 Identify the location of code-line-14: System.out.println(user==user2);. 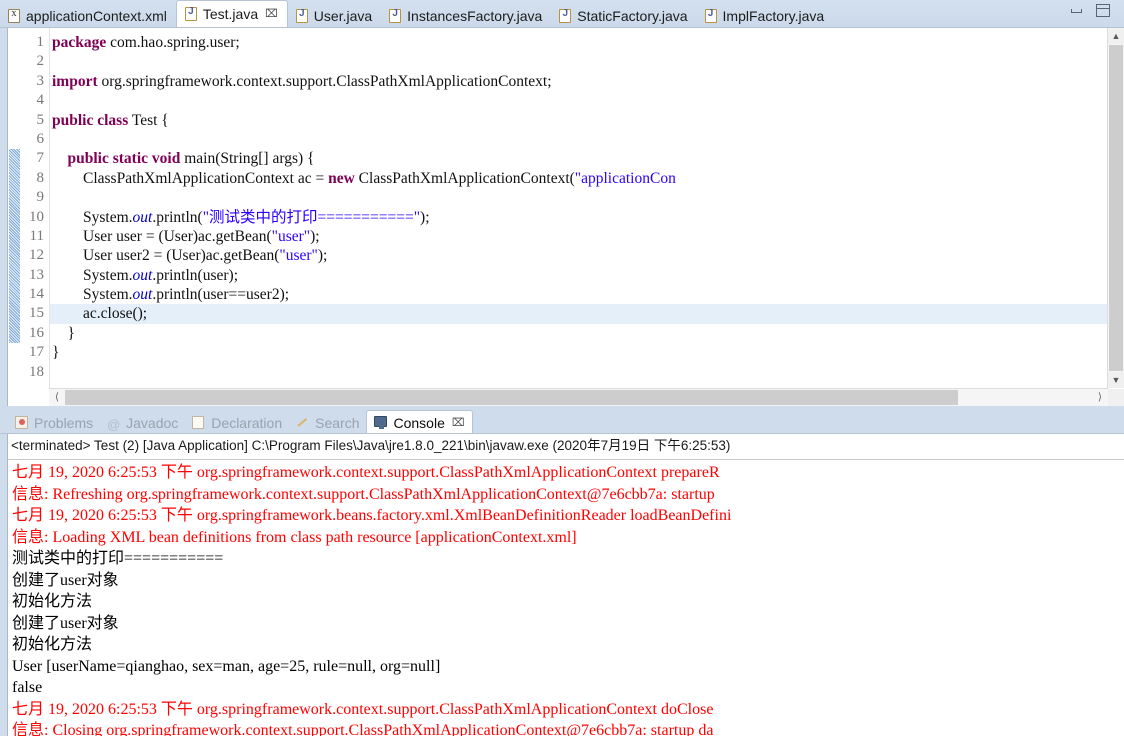
(587, 294).